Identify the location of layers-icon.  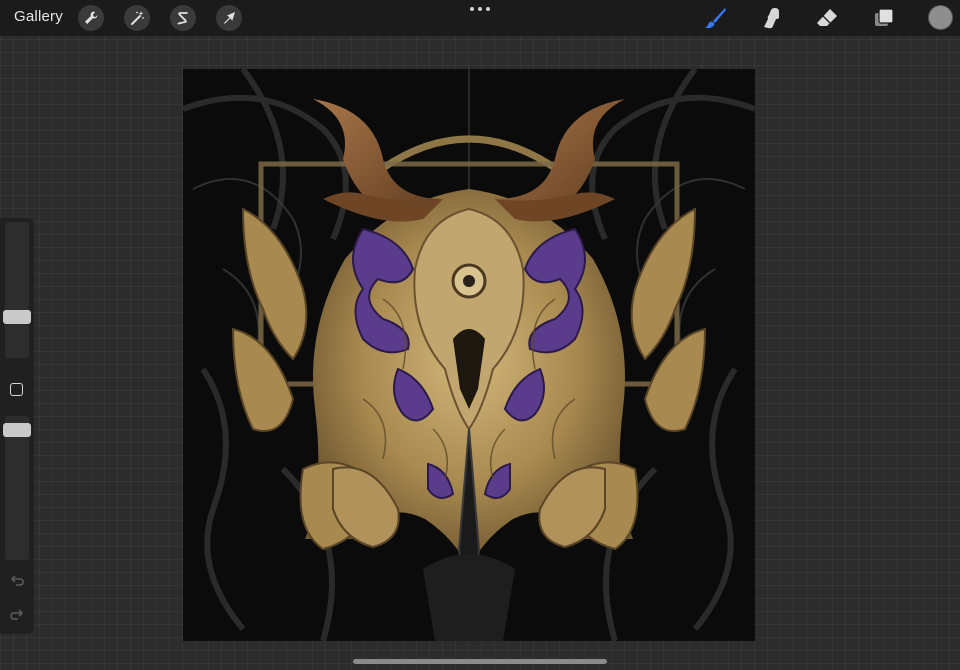
(884, 17).